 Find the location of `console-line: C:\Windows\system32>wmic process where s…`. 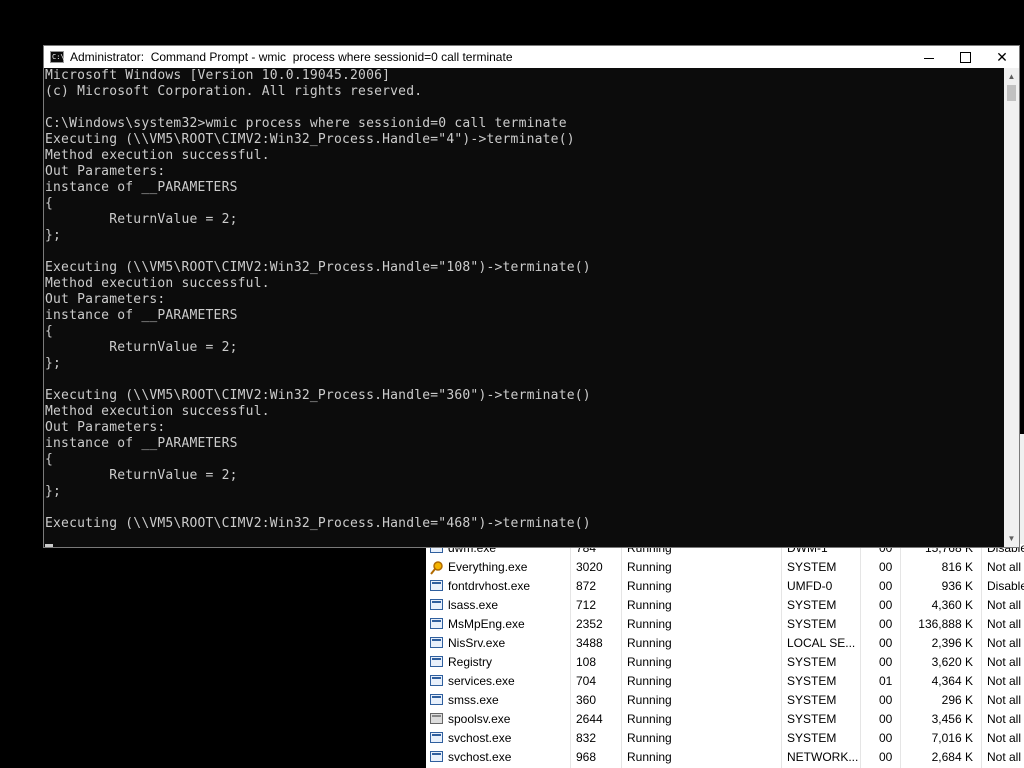

console-line: C:\Windows\system32>wmic process where s… is located at coordinates (306, 123).